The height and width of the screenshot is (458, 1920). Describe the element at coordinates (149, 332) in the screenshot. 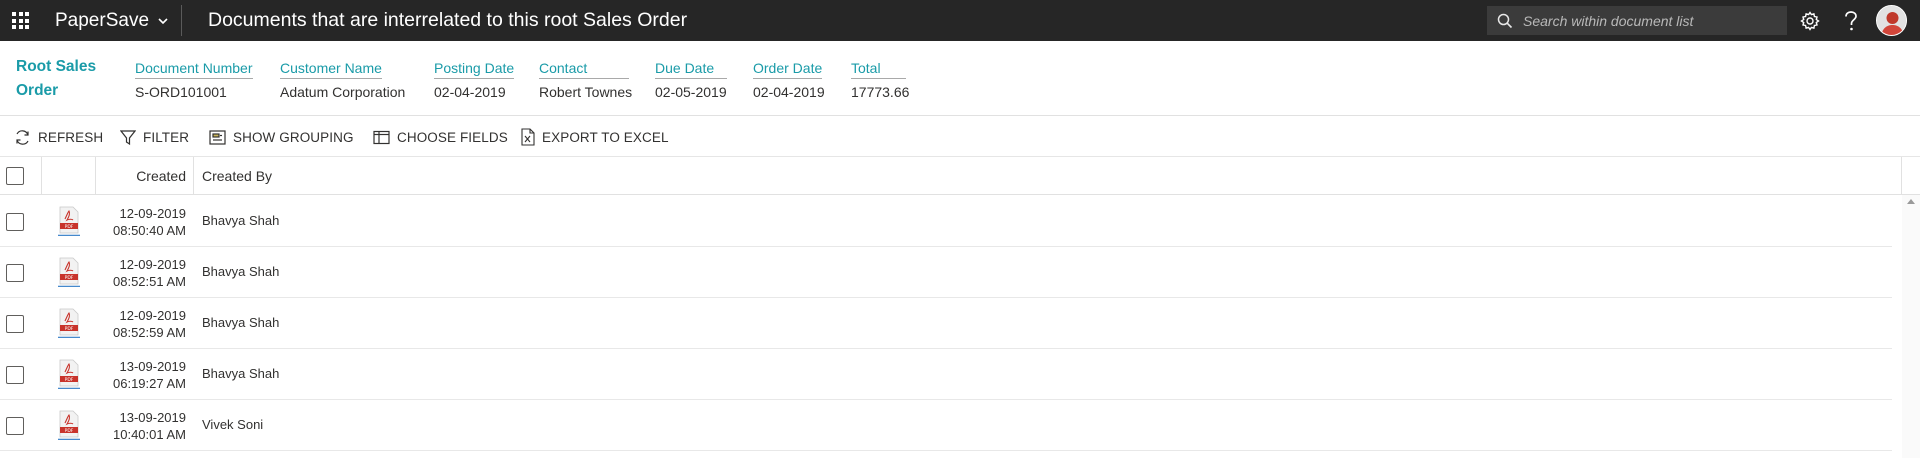

I see `created-time: 08:52:59 AM` at that location.